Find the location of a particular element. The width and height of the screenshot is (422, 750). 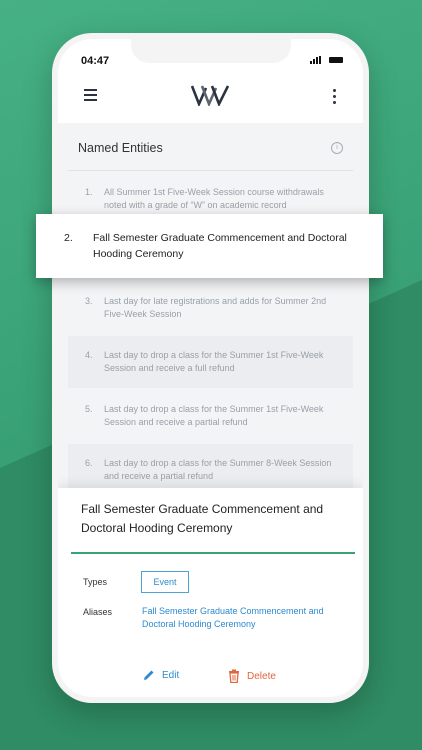

edit-button: Edit is located at coordinates (161, 675).